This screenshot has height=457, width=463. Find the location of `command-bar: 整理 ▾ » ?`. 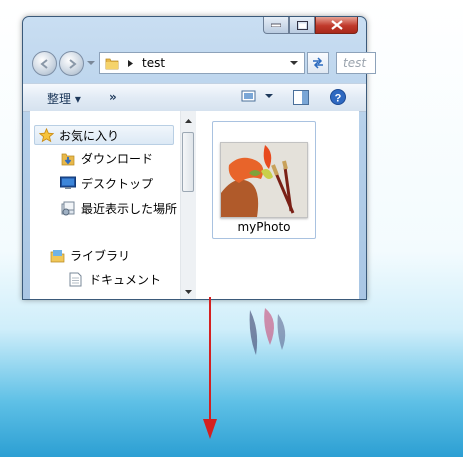

command-bar: 整理 ▾ » ? is located at coordinates (194, 97).